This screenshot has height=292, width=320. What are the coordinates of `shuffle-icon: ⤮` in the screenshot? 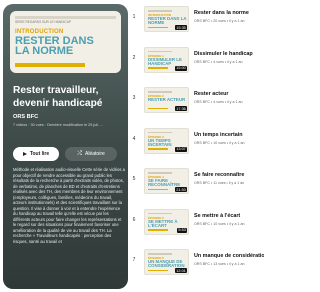 It's located at (80, 153).